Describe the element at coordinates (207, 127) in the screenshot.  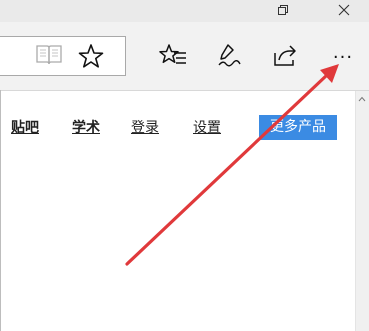
I see `nav-link-settings: 设置` at that location.